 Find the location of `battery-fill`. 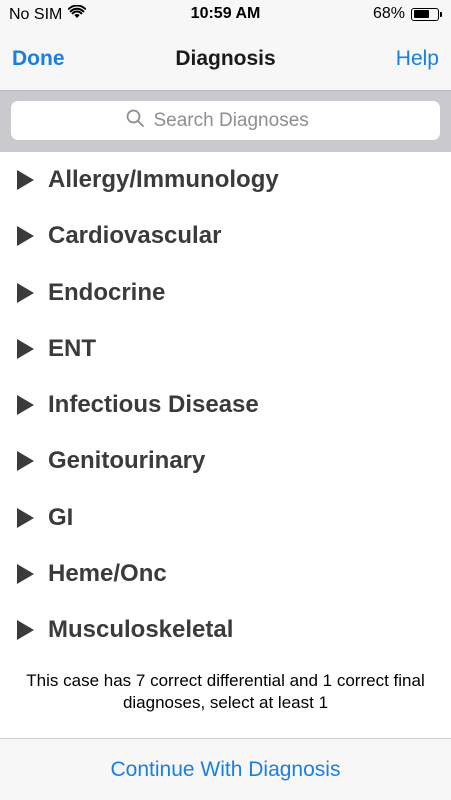

battery-fill is located at coordinates (421, 14).